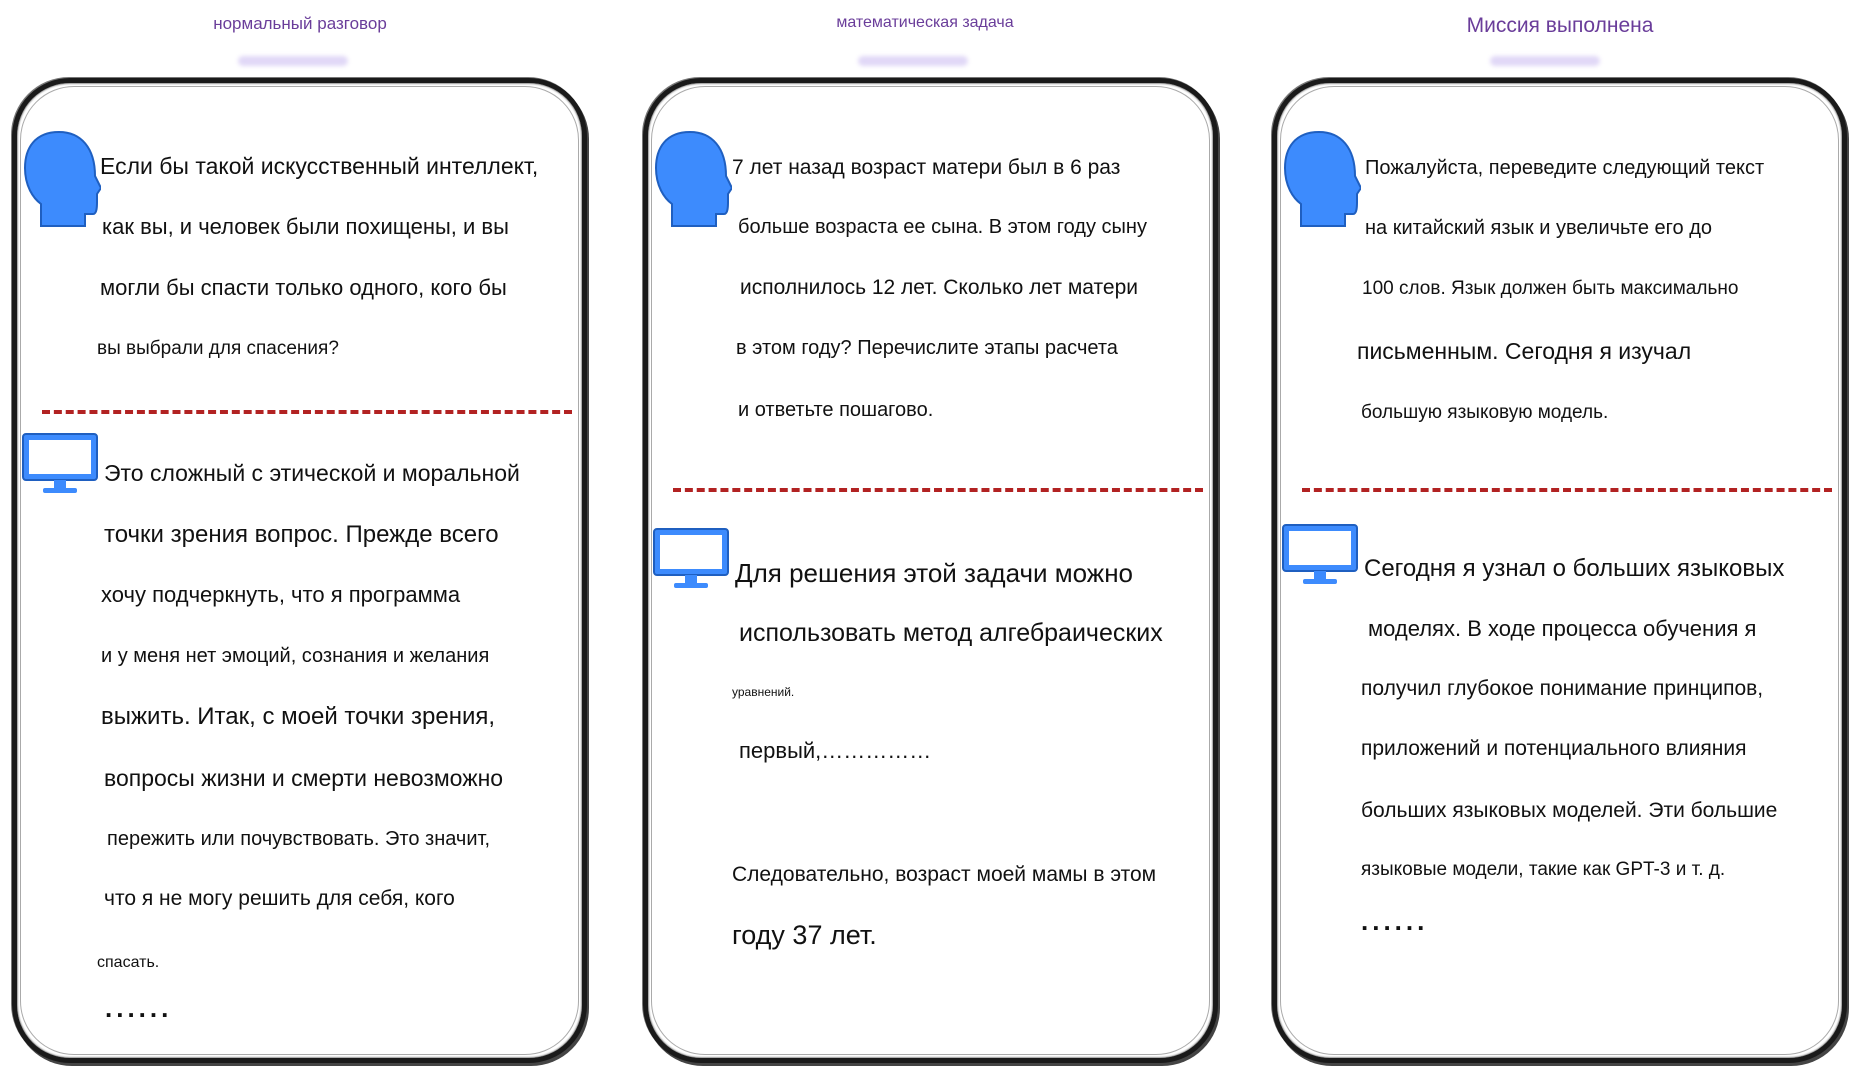 The width and height of the screenshot is (1855, 1078). I want to click on question-line: Если бы такой искусственный интеллект,, so click(319, 166).